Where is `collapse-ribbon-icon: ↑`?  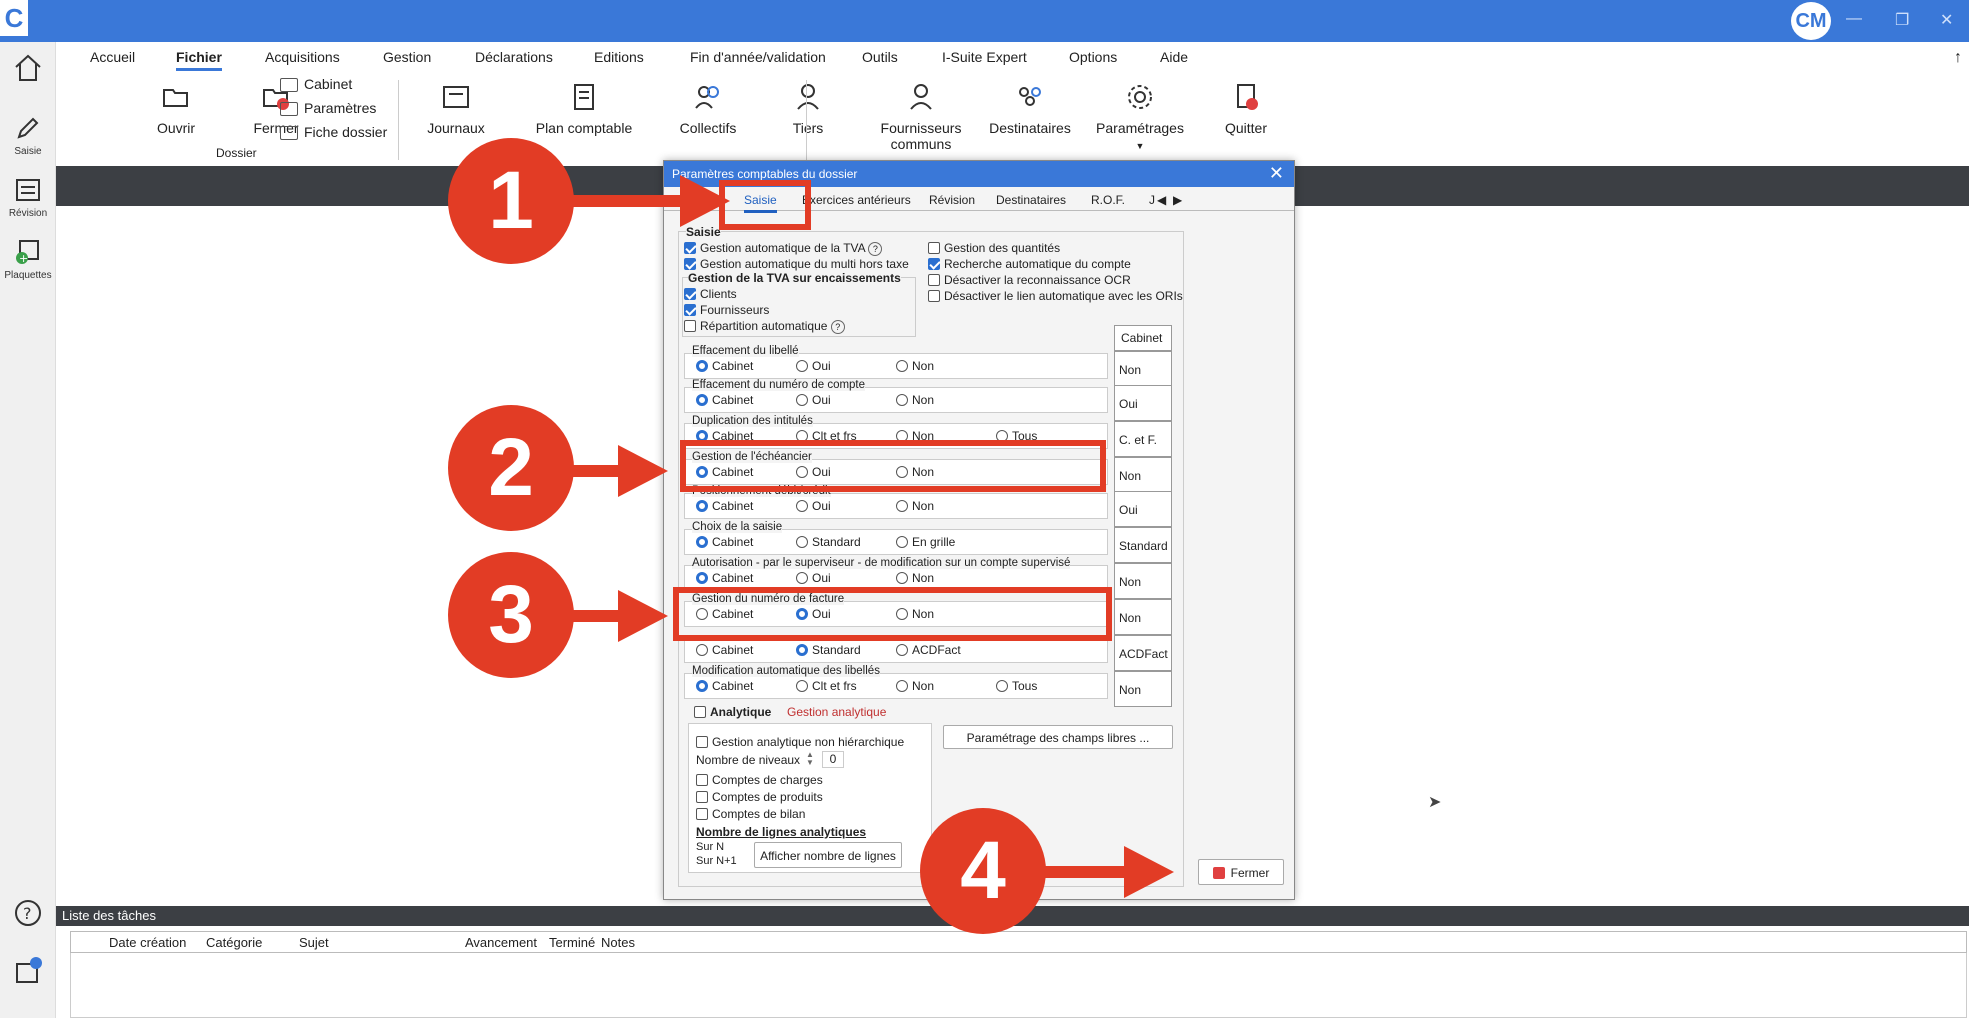
collapse-ribbon-icon: ↑ is located at coordinates (1958, 58).